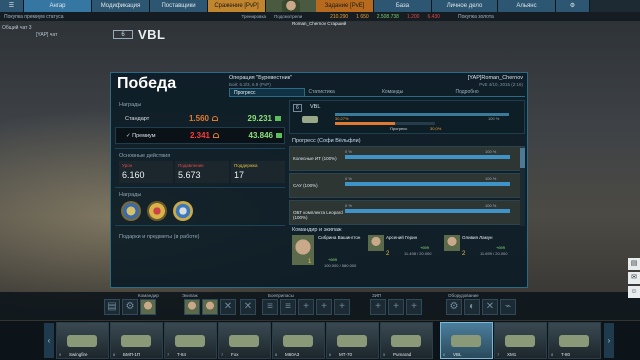 This screenshot has width=640, height=360. Describe the element at coordinates (454, 307) in the screenshot. I see `equipment-slot: ⚙` at that location.